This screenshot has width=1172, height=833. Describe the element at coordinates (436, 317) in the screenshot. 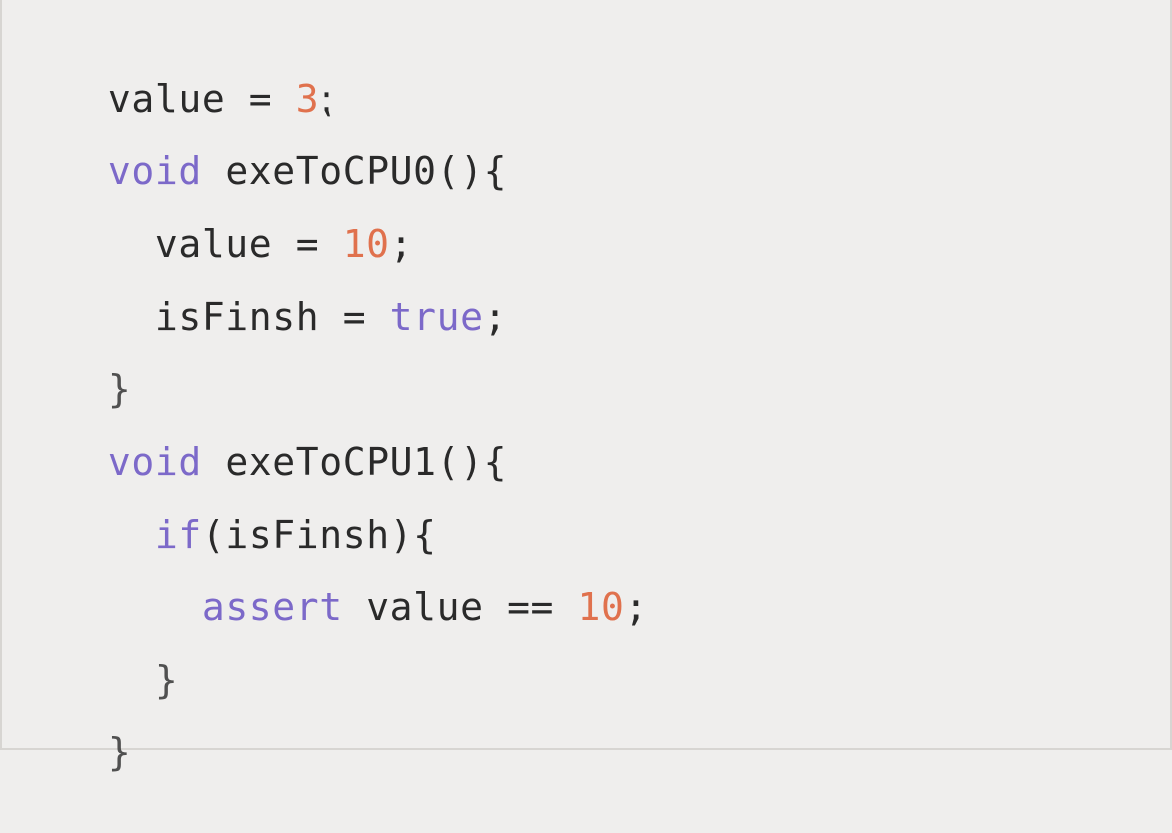

I see `boolean-literal: true` at that location.